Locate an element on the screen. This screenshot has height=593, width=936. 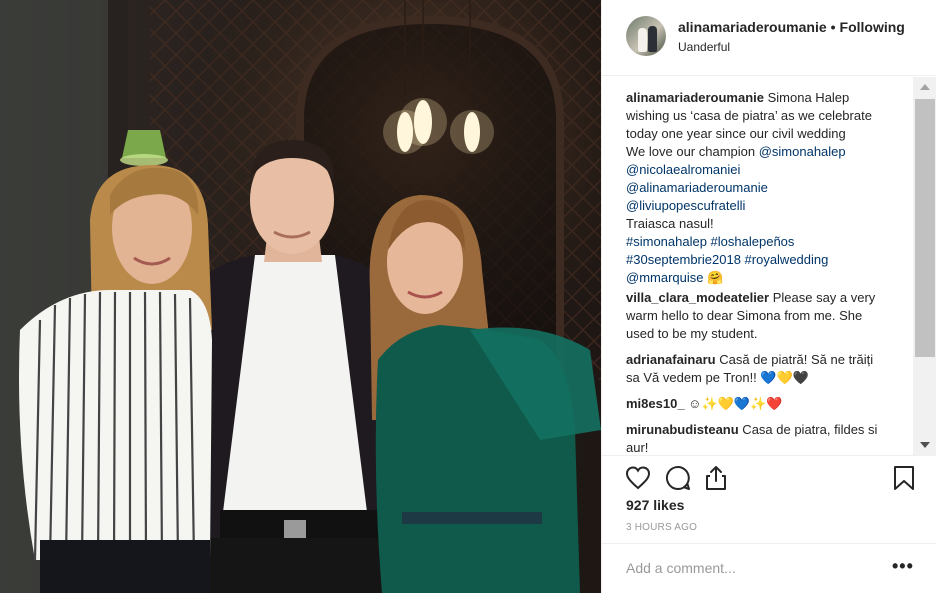
comment-username: mirunabudisteanu is located at coordinates (682, 429).